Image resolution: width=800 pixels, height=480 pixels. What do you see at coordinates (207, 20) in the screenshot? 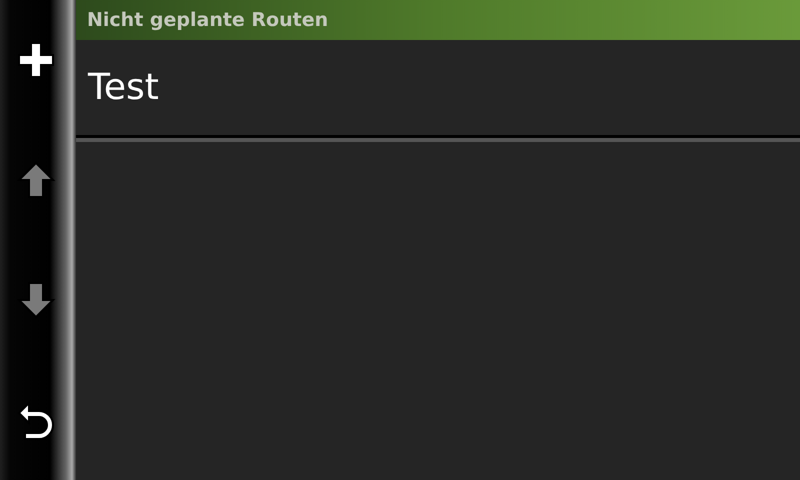
I see `screen-title: Nicht geplante Routen` at bounding box center [207, 20].